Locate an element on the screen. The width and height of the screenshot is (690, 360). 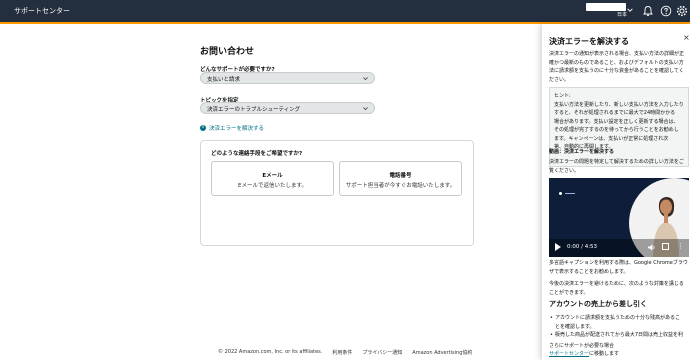
help-panel-title: 決済エラーを解決する is located at coordinates (589, 41).